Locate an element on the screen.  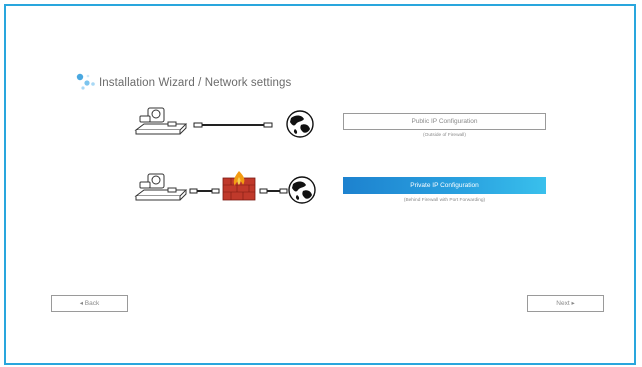
private-ip-description: (Behind Firewall with Port Forwarding) is located at coordinates (444, 200).